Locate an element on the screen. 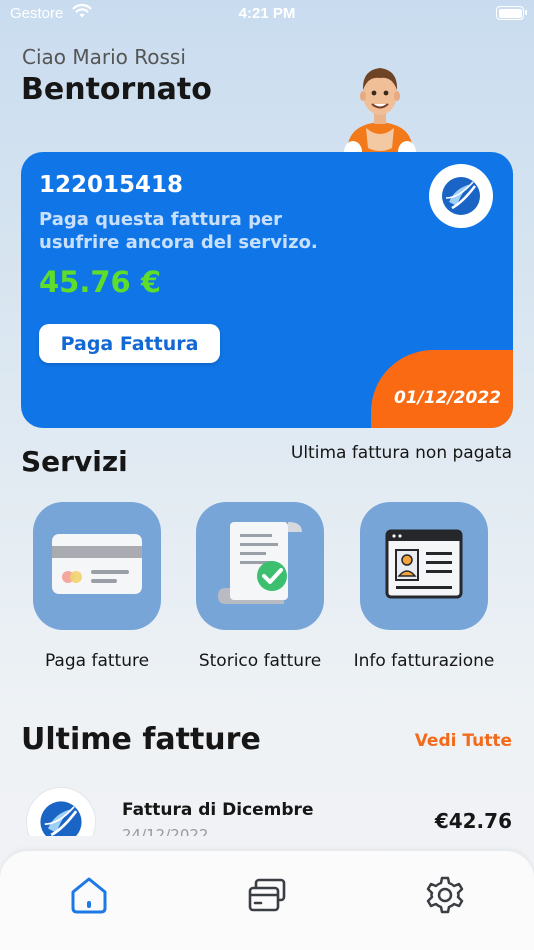 The width and height of the screenshot is (534, 950). billing-info-tile is located at coordinates (424, 566).